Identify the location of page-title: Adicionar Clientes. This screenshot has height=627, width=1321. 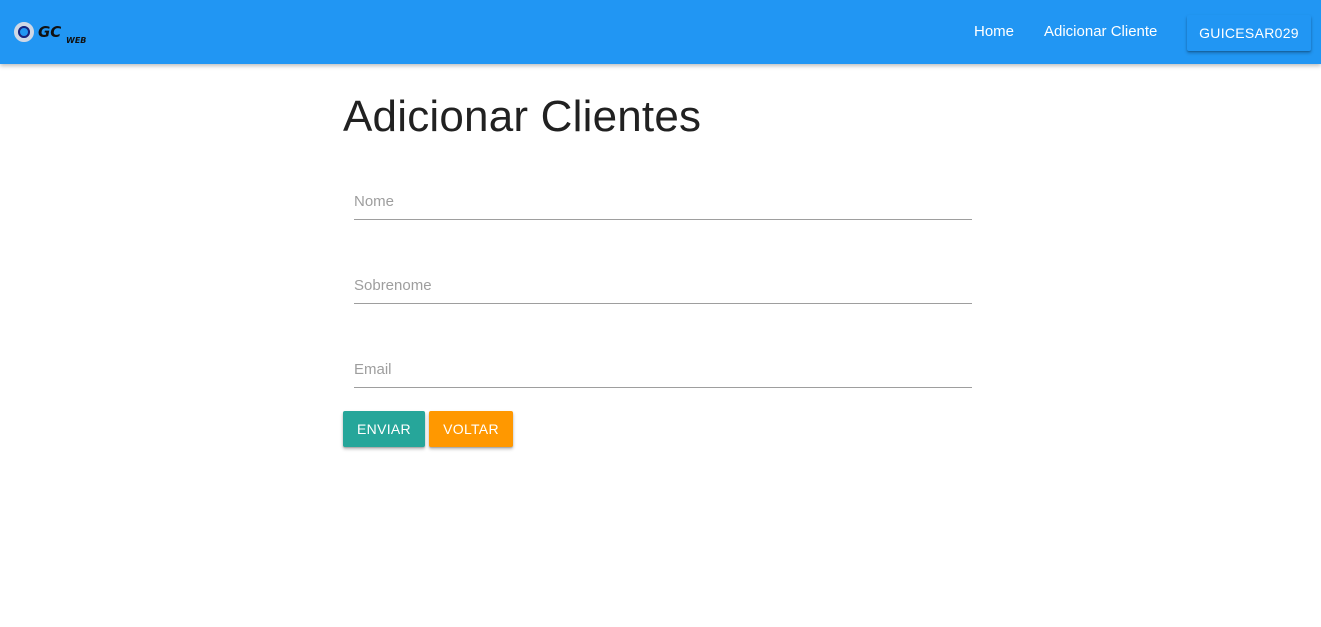
(522, 116).